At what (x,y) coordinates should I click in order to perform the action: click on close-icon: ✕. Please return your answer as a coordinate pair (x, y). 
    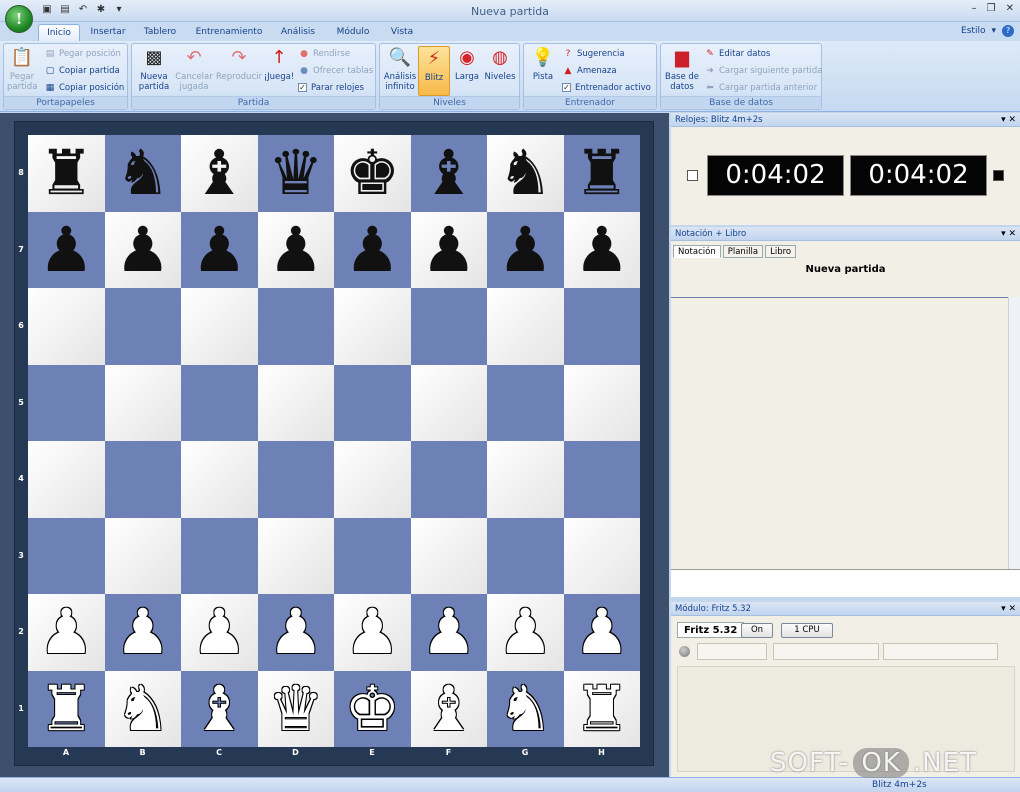
    Looking at the image, I should click on (1010, 8).